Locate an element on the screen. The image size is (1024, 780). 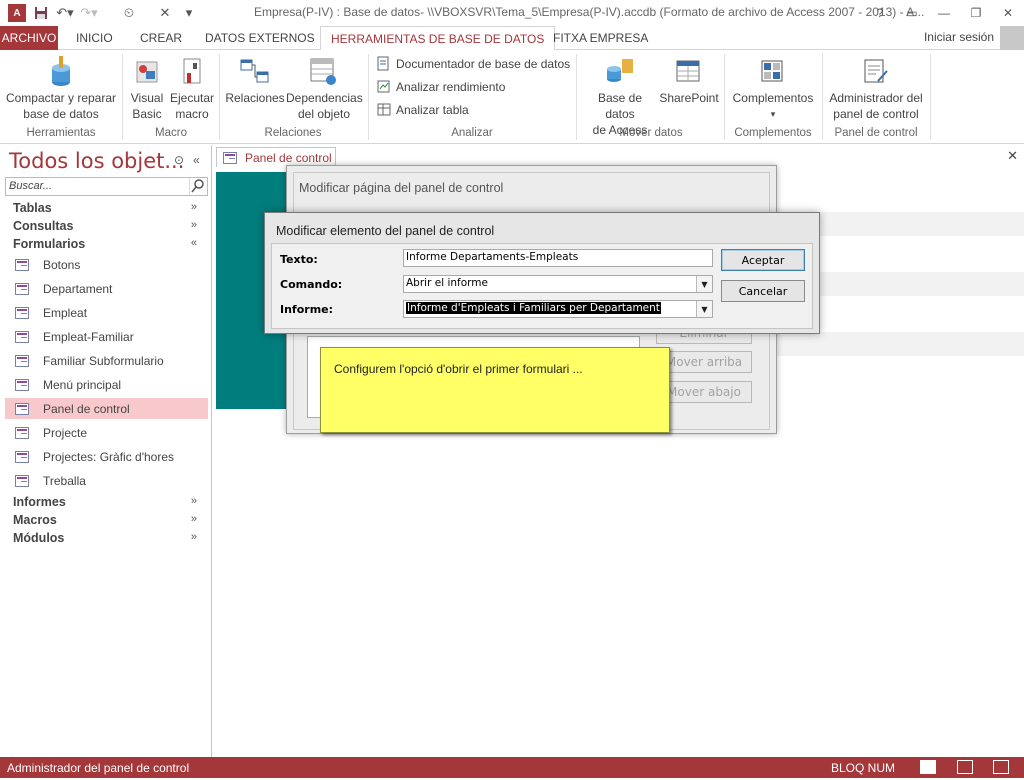
expand-icon: » is located at coordinates (193, 519).